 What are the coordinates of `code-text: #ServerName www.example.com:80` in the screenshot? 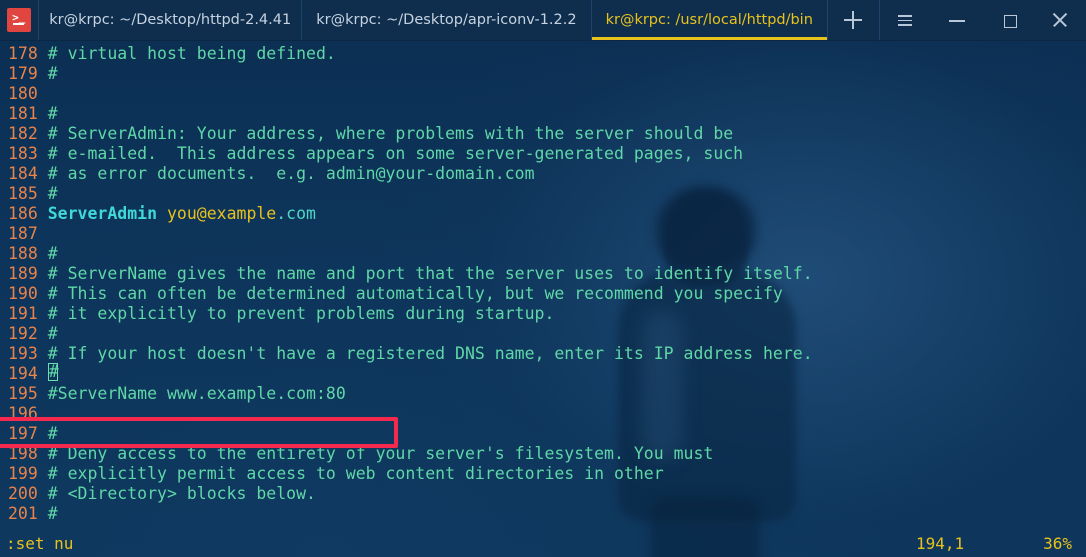 It's located at (196, 393).